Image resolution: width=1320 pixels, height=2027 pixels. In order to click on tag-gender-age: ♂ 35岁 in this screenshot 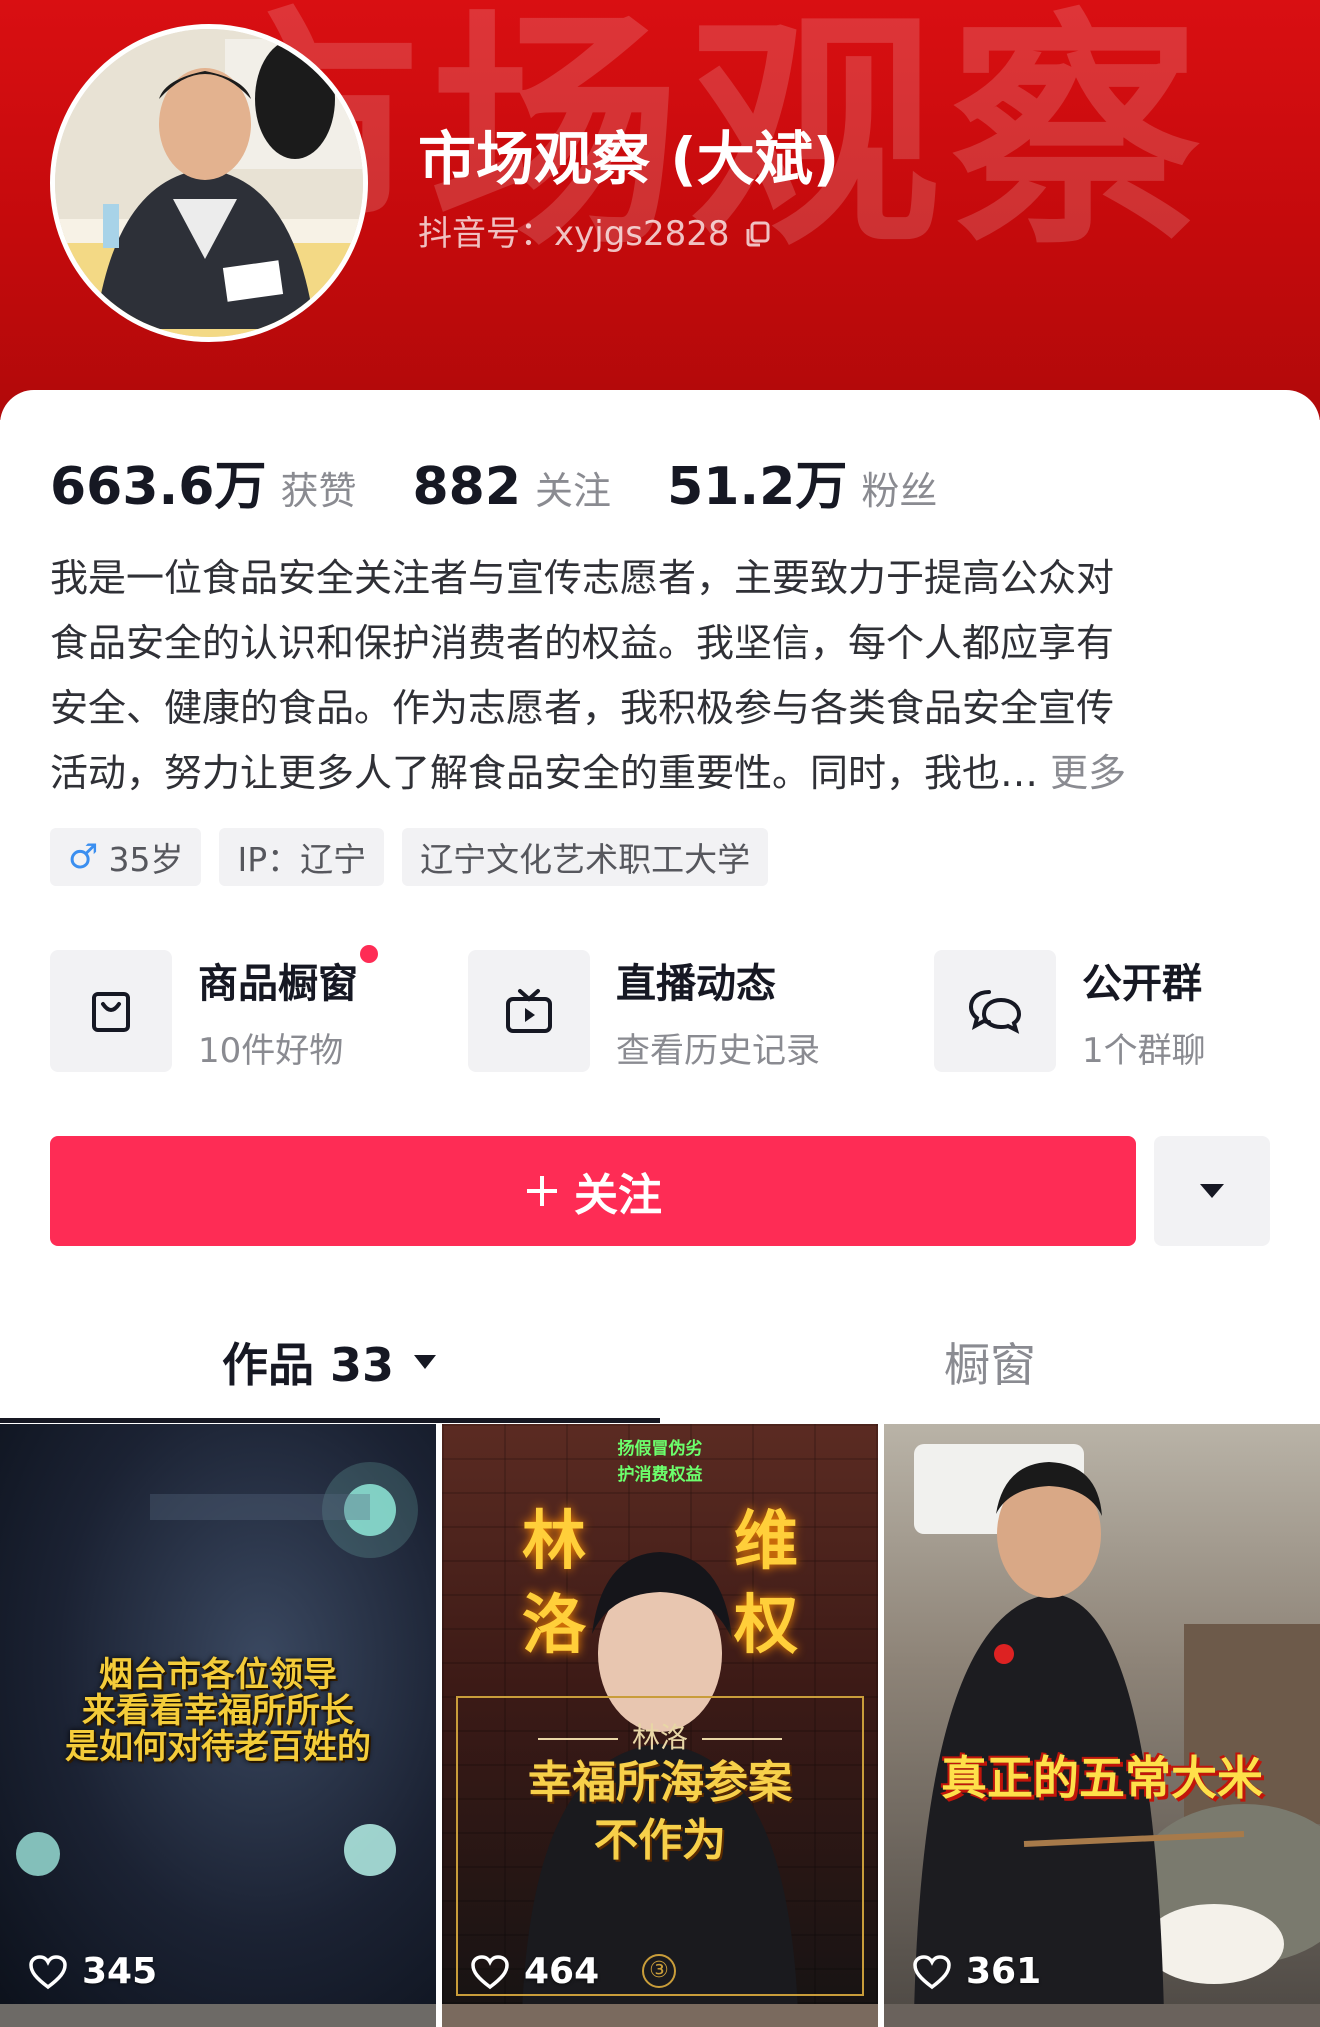, I will do `click(126, 857)`.